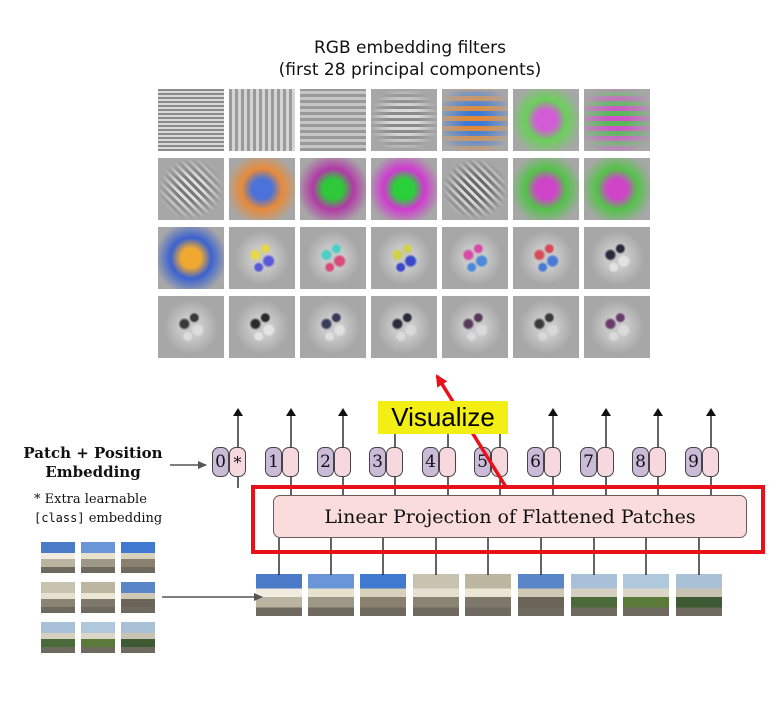 This screenshot has height=711, width=777. I want to click on visualize-arrow-overlay, so click(471, 431).